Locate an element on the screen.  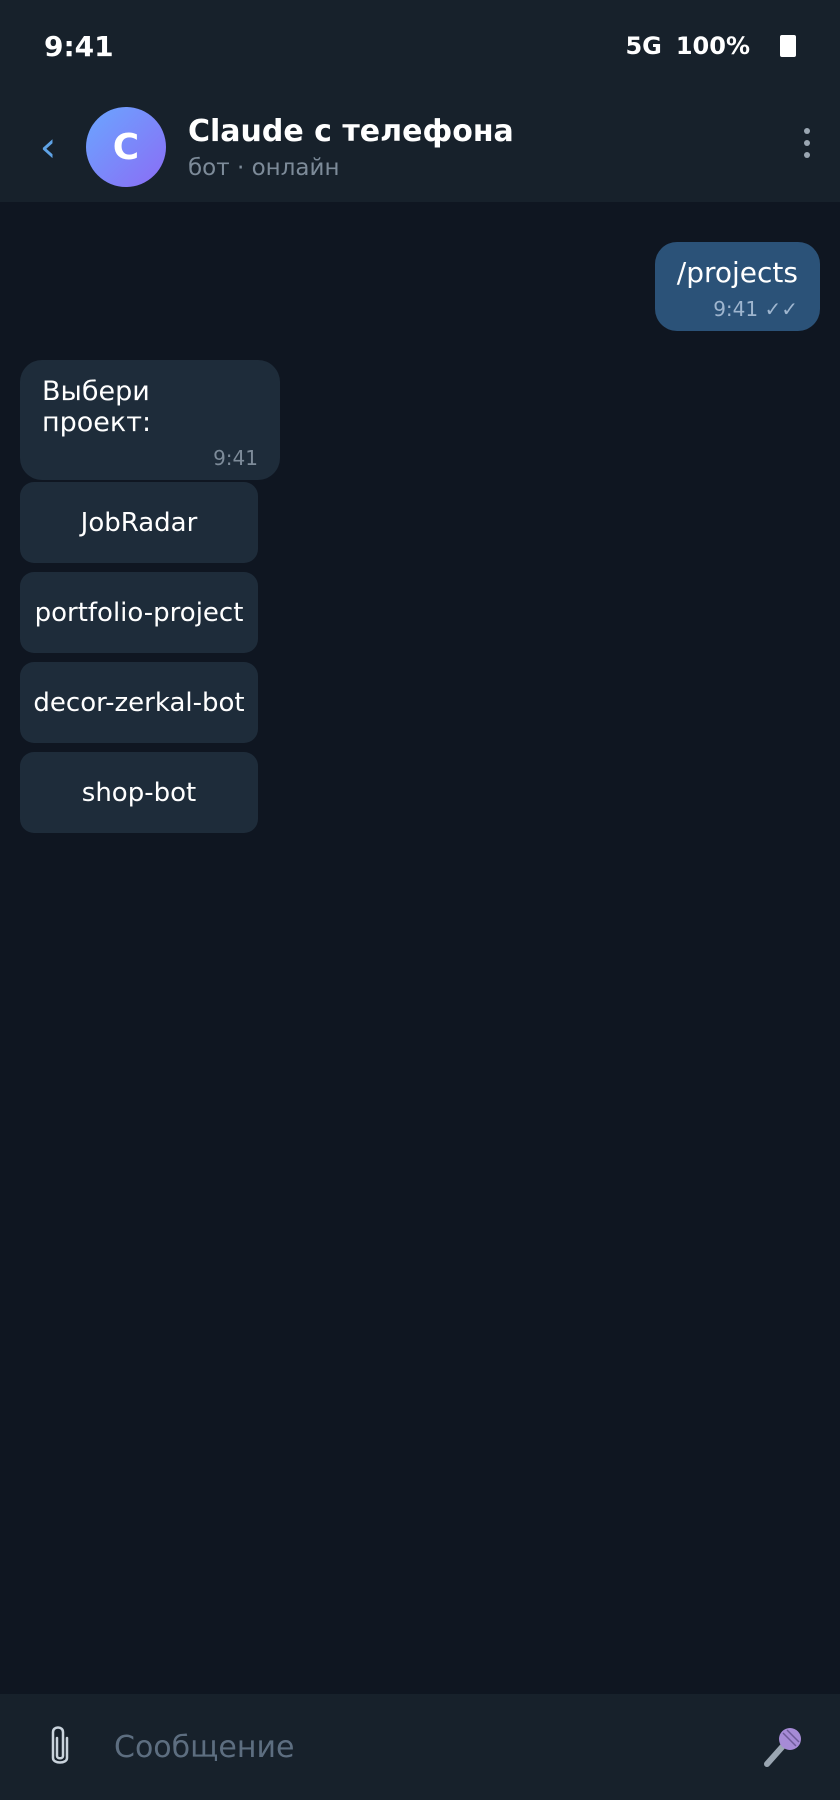
more-icon is located at coordinates (807, 143).